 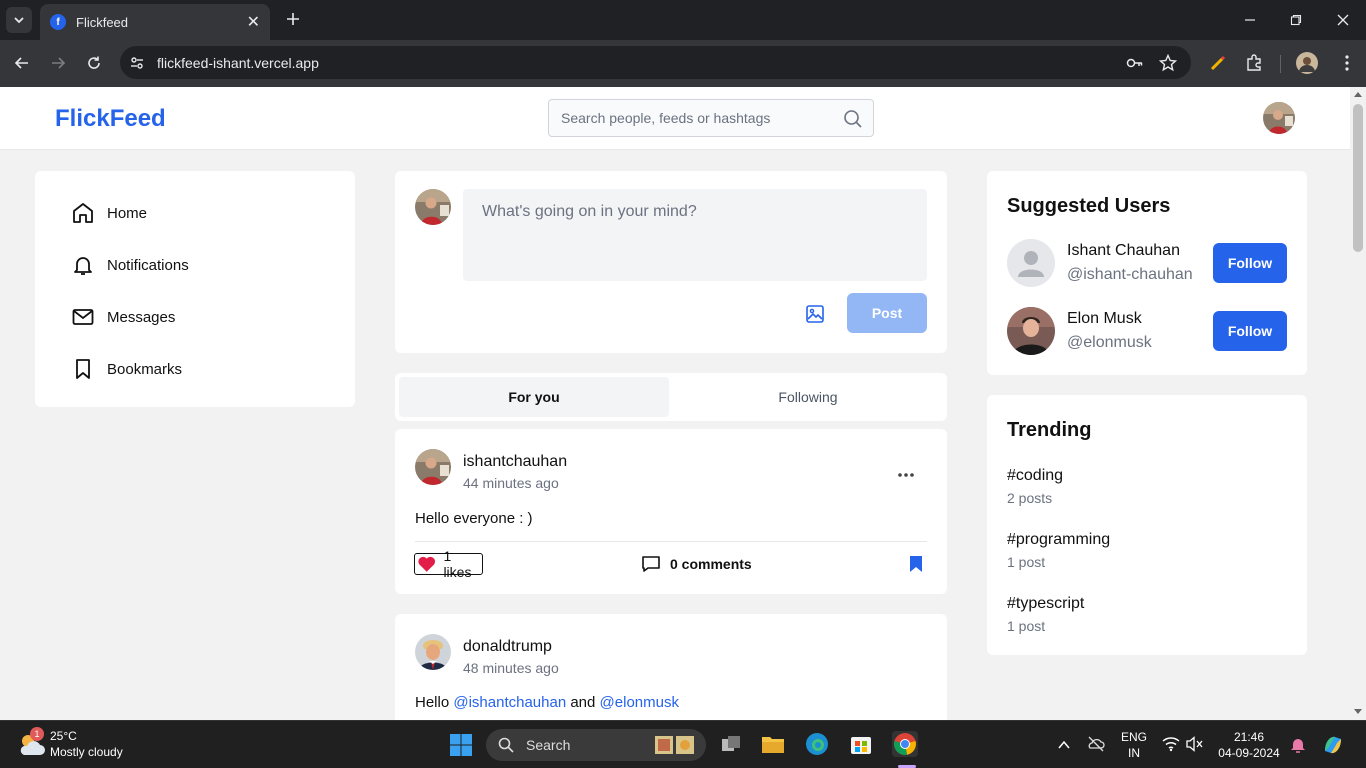 What do you see at coordinates (145, 369) in the screenshot?
I see `sidebar-item-label: Bookmarks` at bounding box center [145, 369].